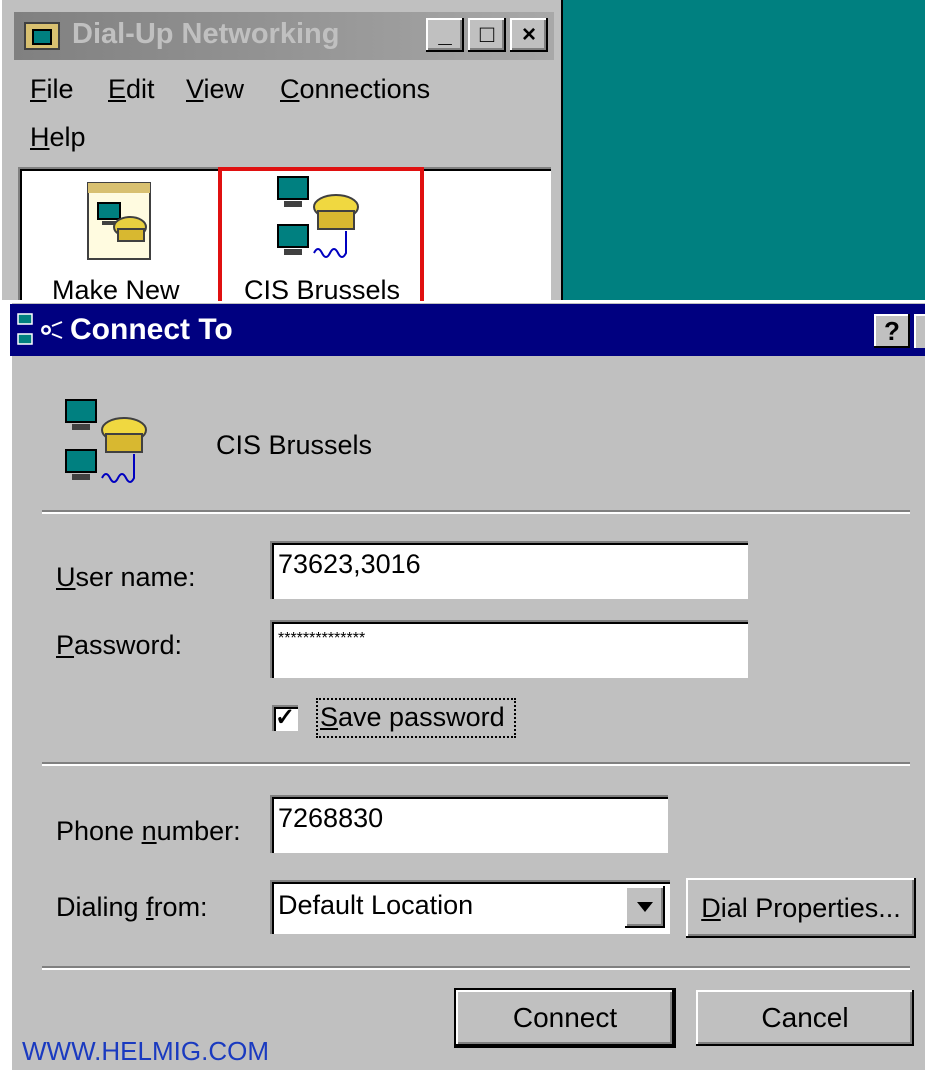 Image resolution: width=925 pixels, height=1070 pixels. What do you see at coordinates (294, 445) in the screenshot?
I see `connection-name: CIS Brussels` at bounding box center [294, 445].